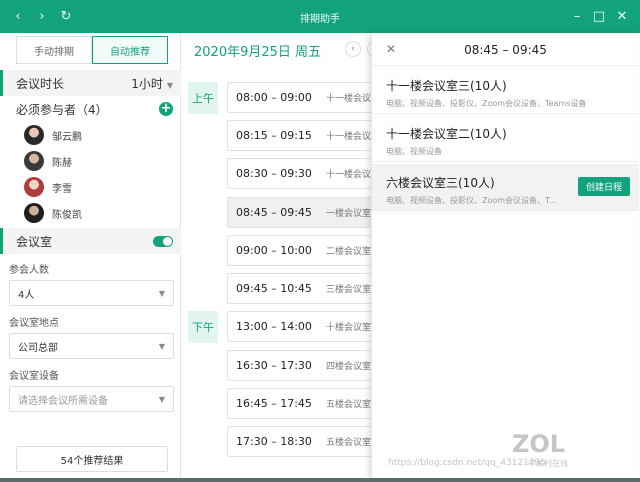 The width and height of the screenshot is (640, 482). What do you see at coordinates (446, 134) in the screenshot?
I see `room-name: 十一楼会议室二(10人)` at bounding box center [446, 134].